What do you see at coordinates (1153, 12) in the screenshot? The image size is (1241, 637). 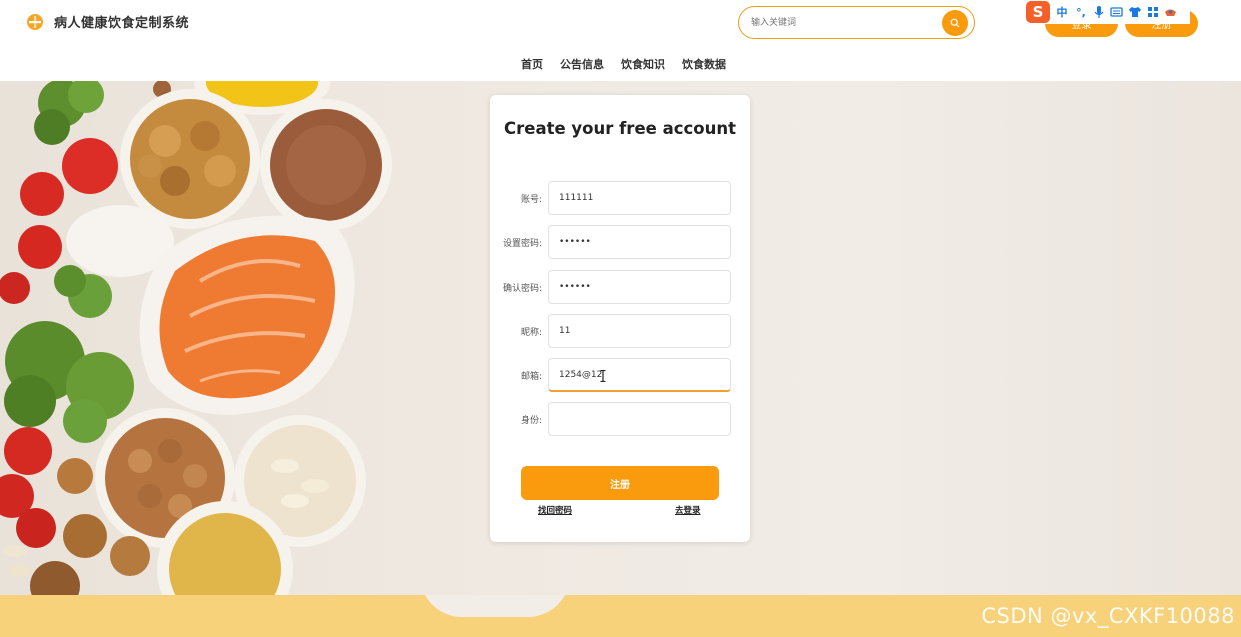 I see `grid-icon` at bounding box center [1153, 12].